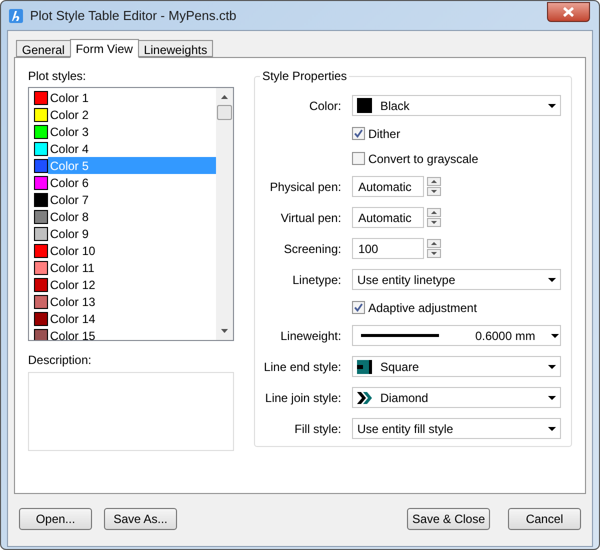  Describe the element at coordinates (318, 429) in the screenshot. I see `property-label: Fill style:` at that location.